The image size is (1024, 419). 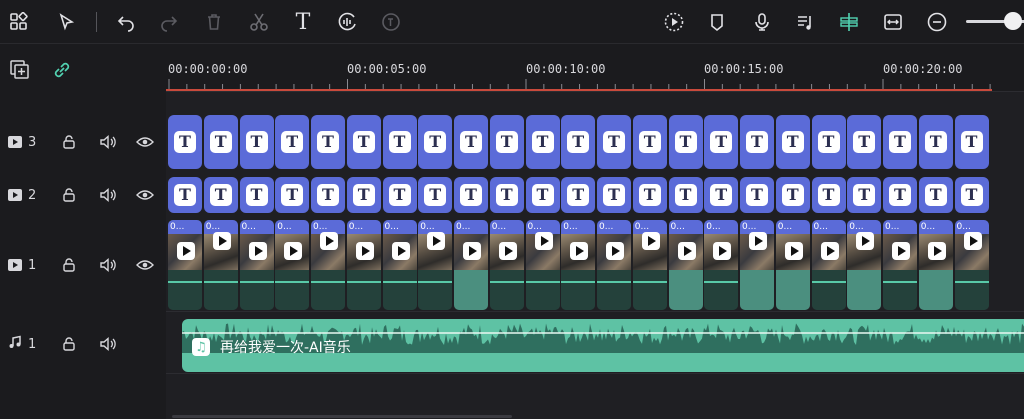 What do you see at coordinates (674, 22) in the screenshot?
I see `render-preview-icon` at bounding box center [674, 22].